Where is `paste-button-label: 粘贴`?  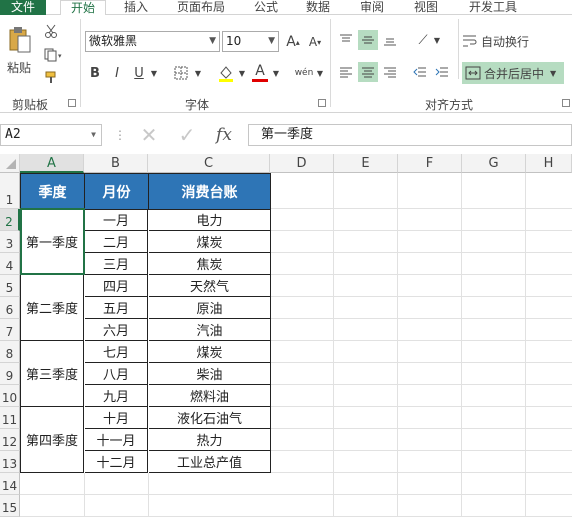 paste-button-label: 粘贴 is located at coordinates (19, 67).